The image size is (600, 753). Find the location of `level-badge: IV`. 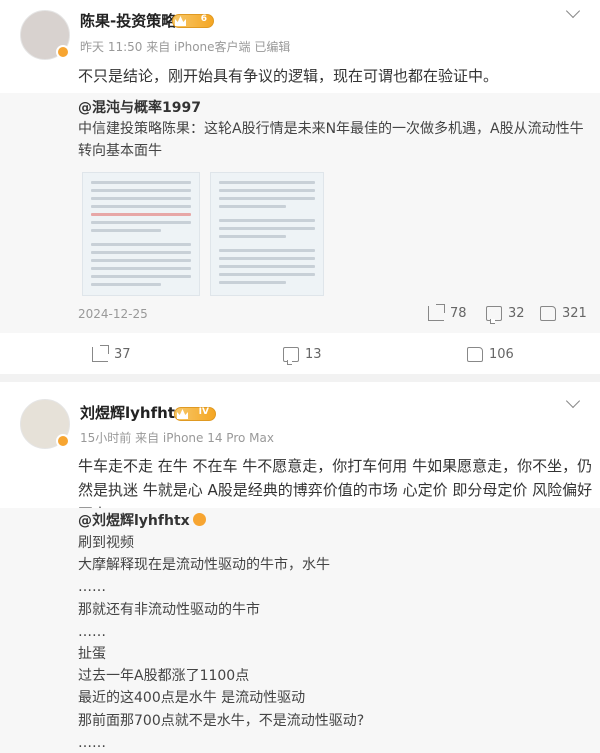

level-badge: IV is located at coordinates (195, 414).